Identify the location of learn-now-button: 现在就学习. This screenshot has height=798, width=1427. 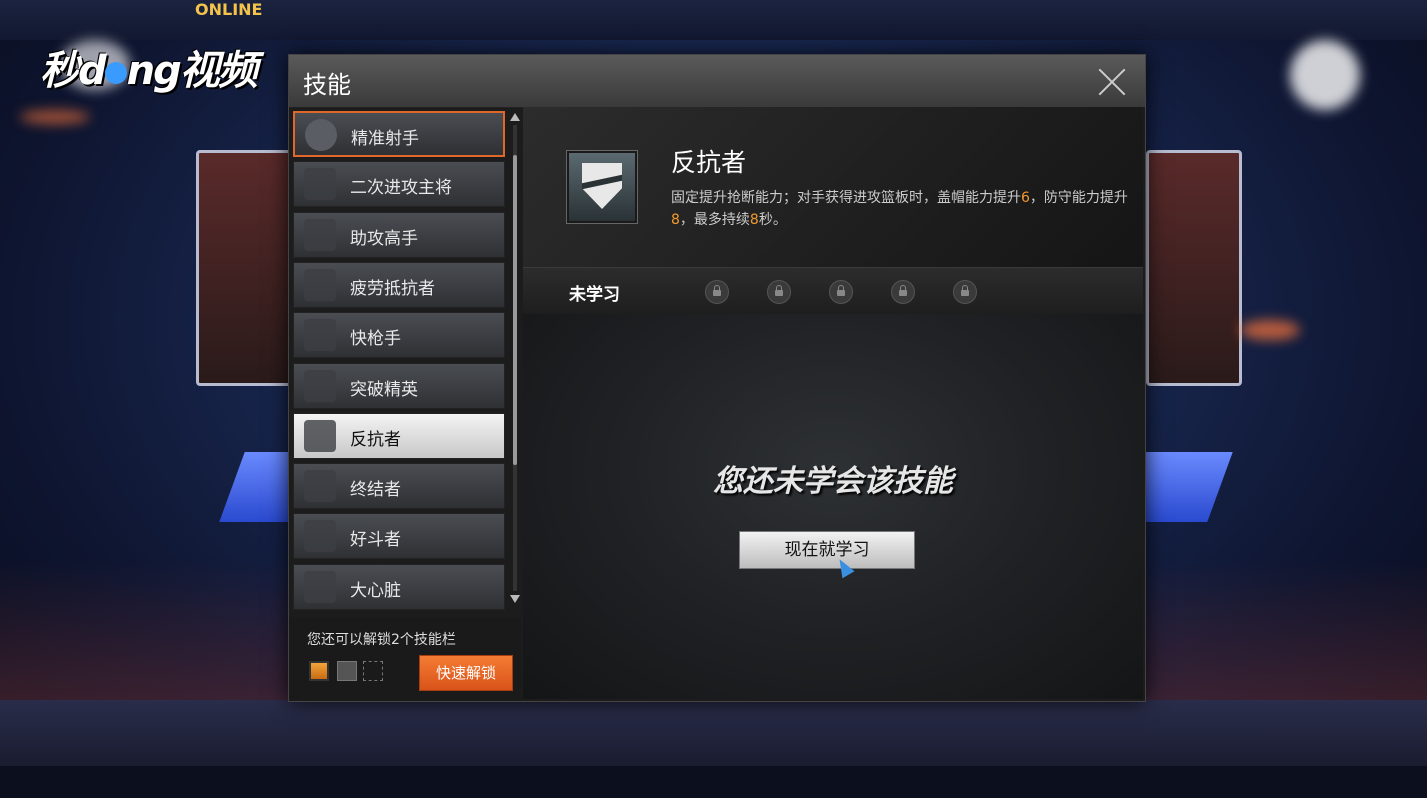
(827, 550).